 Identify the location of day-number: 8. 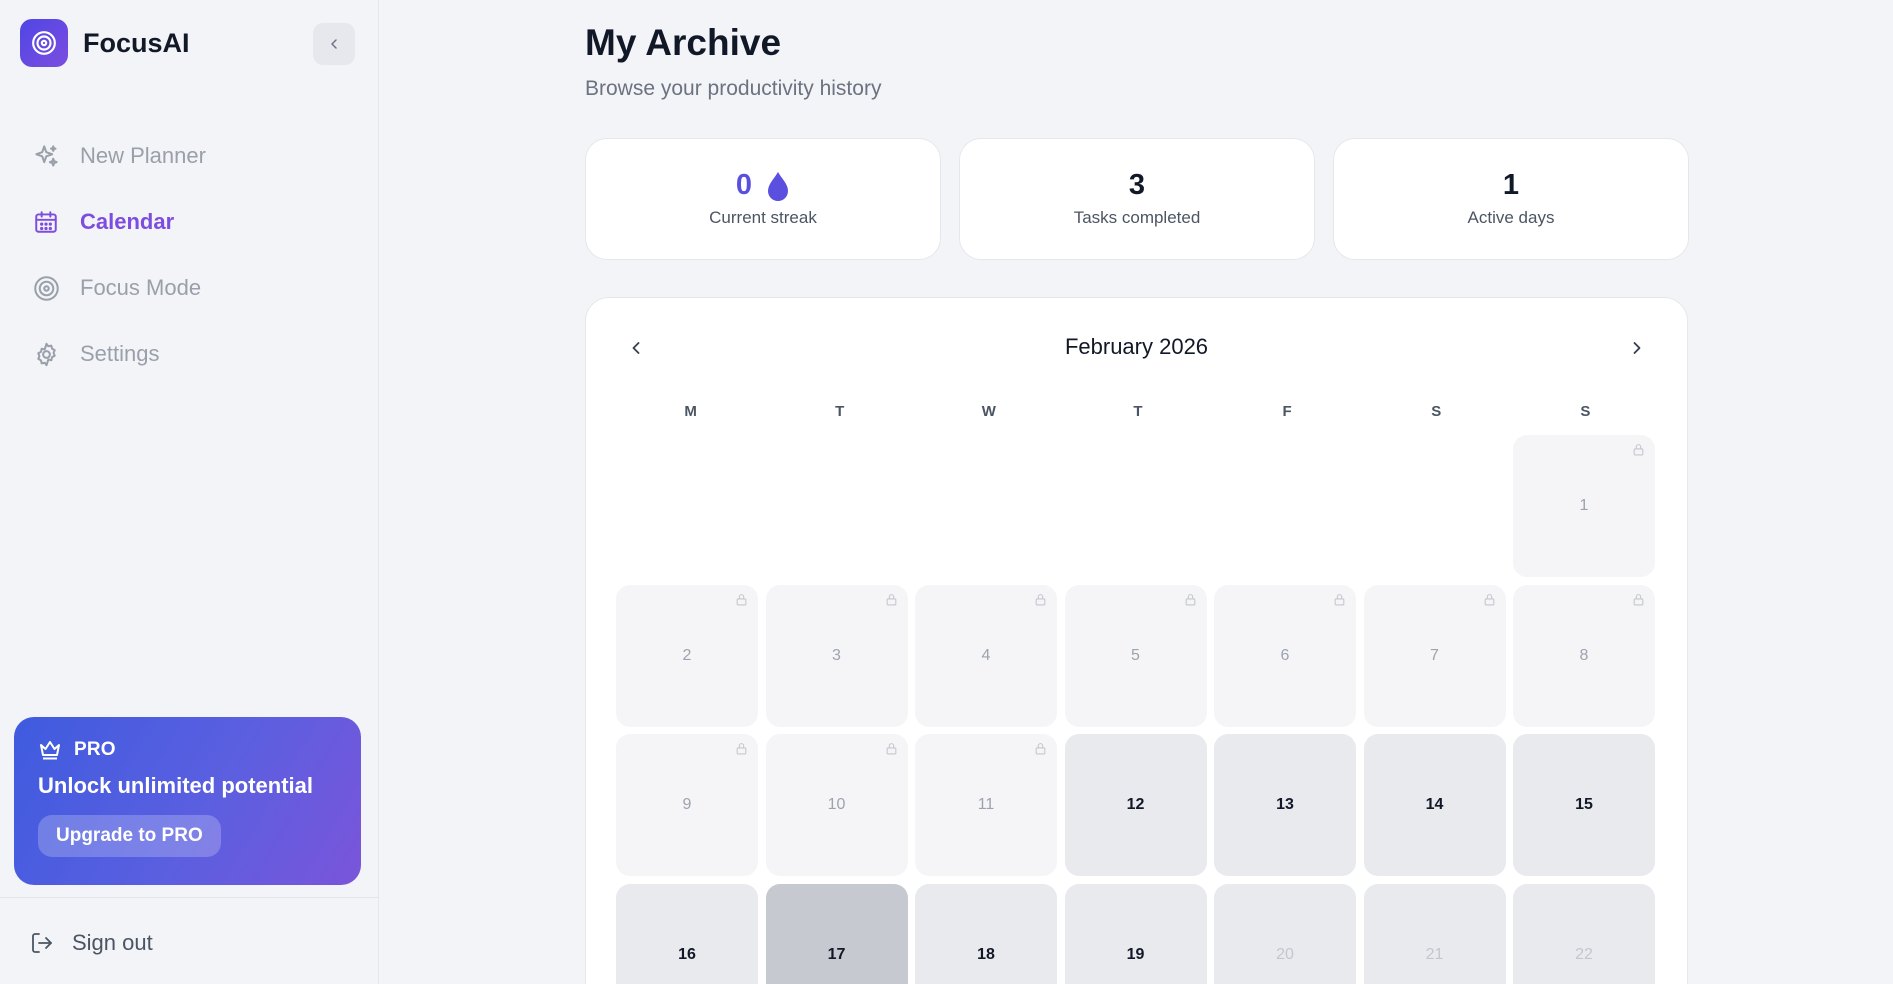
(1584, 655).